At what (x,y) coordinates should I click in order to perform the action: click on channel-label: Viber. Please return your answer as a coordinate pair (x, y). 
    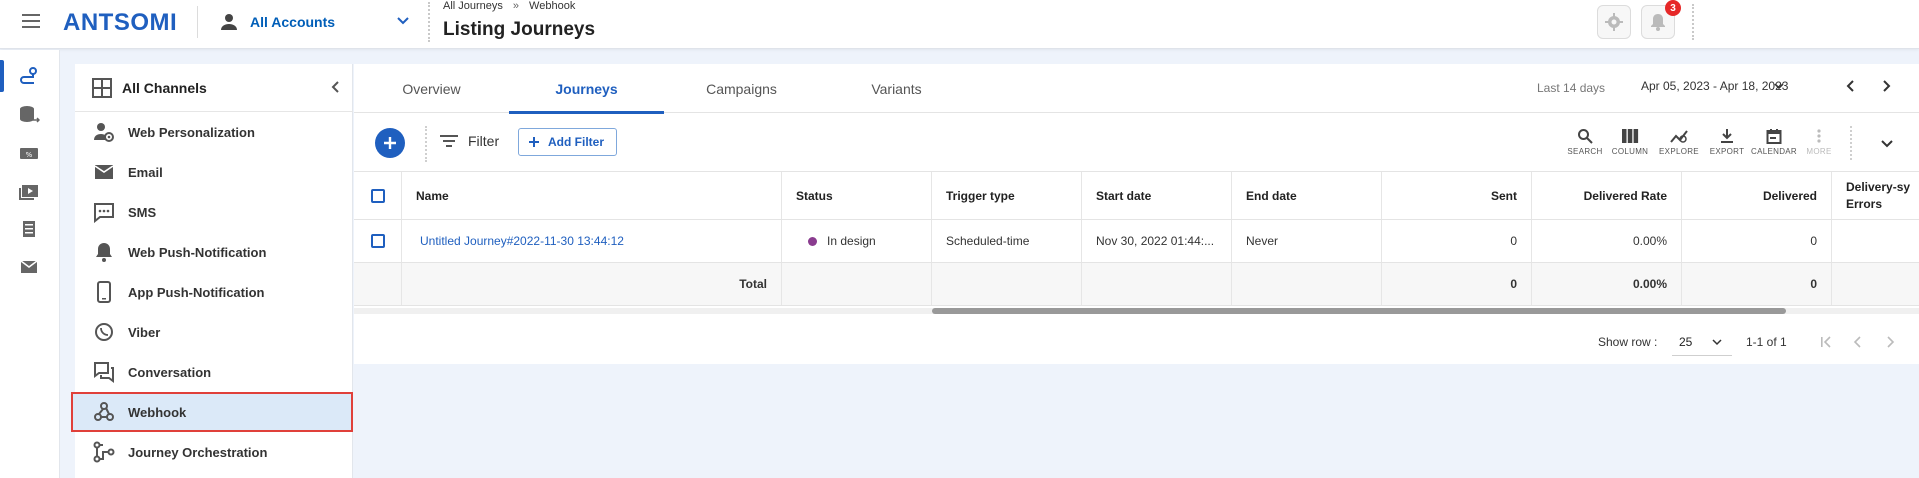
    Looking at the image, I should click on (144, 332).